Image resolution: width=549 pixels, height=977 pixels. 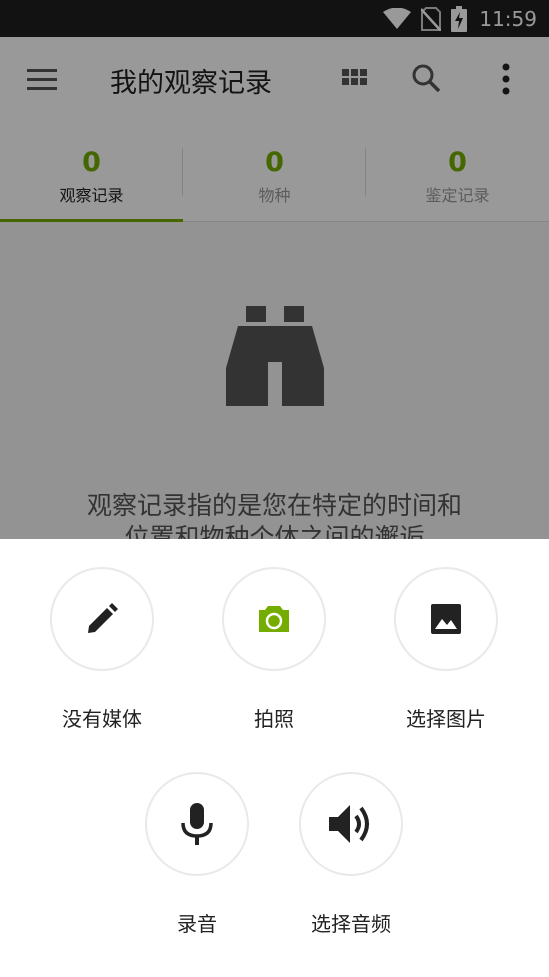 I want to click on take-photo-button, so click(x=274, y=619).